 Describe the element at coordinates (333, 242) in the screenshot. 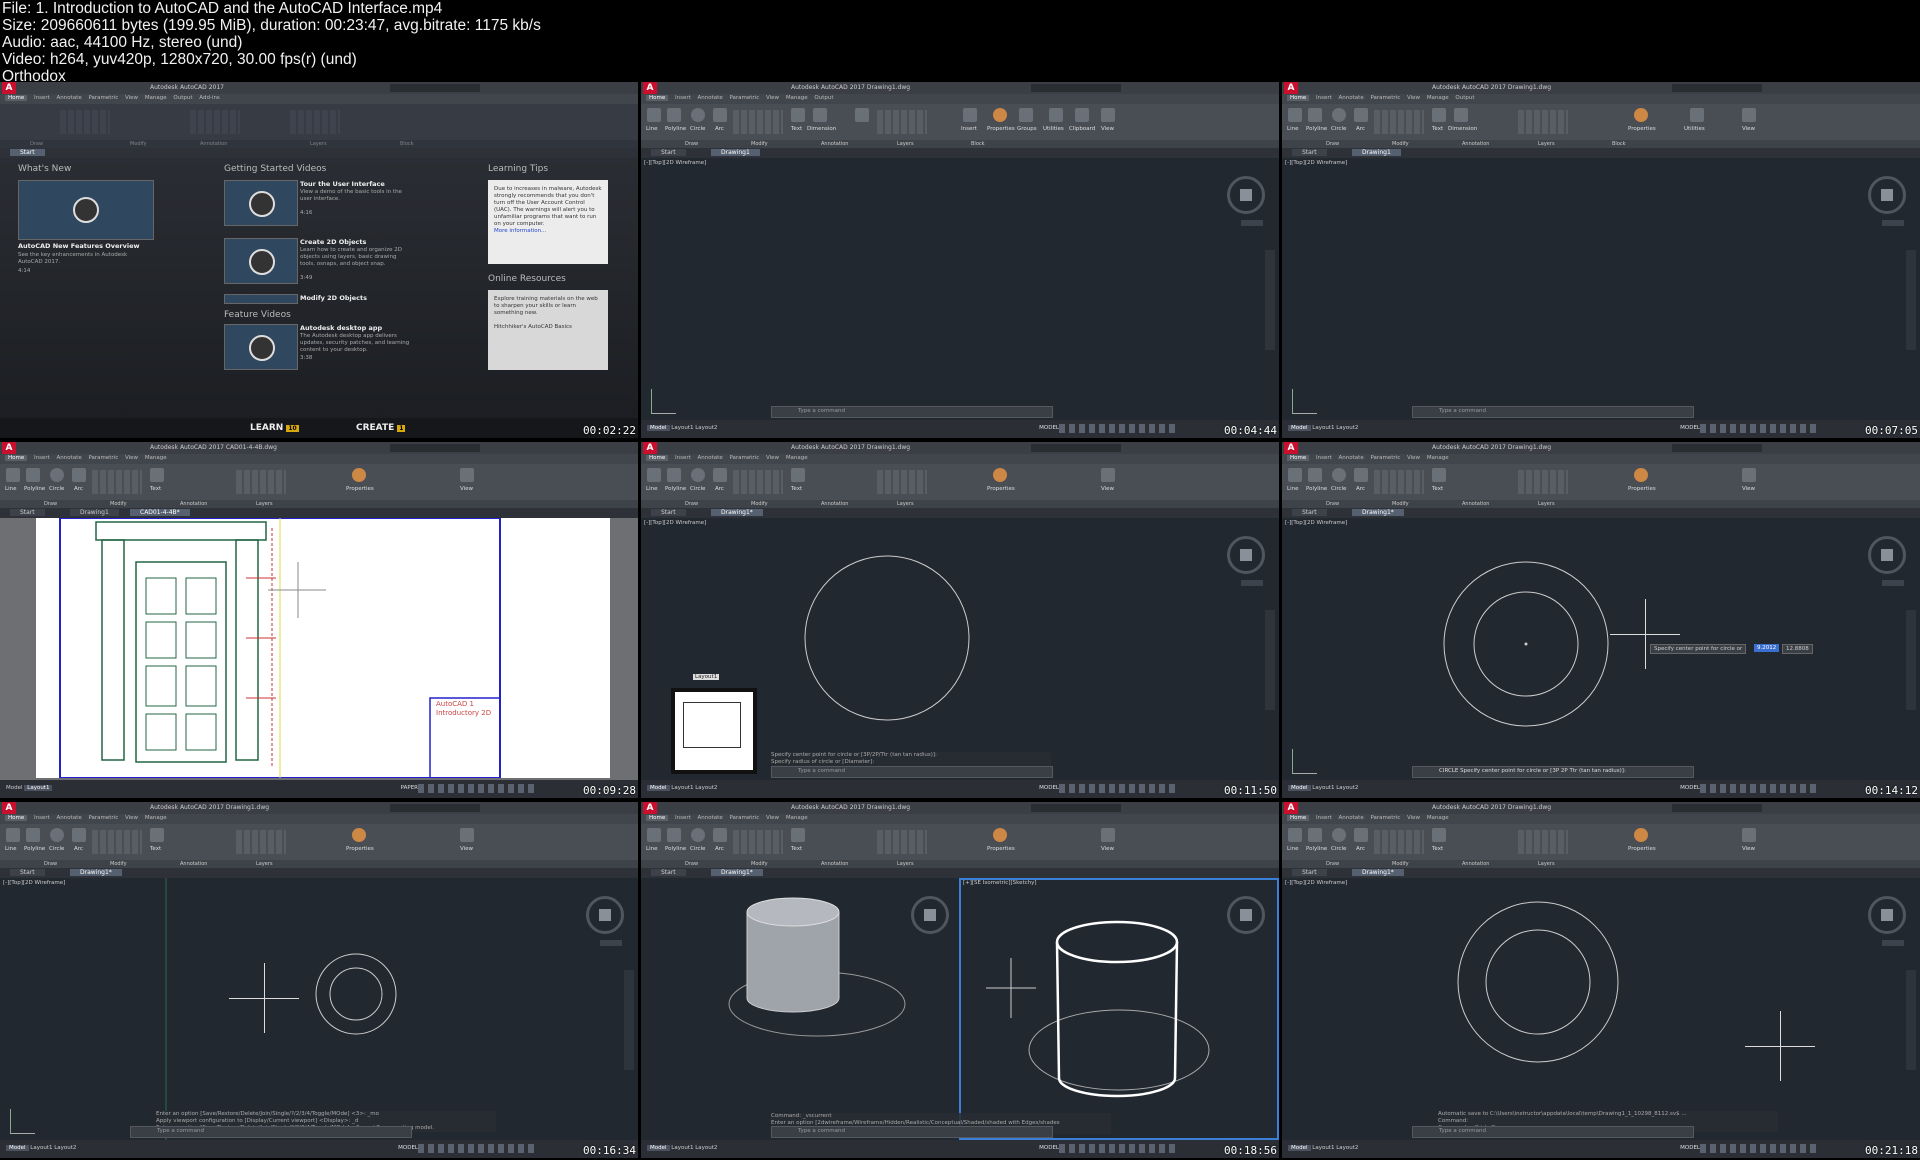

I see `video-title: Create 2D Objects` at that location.